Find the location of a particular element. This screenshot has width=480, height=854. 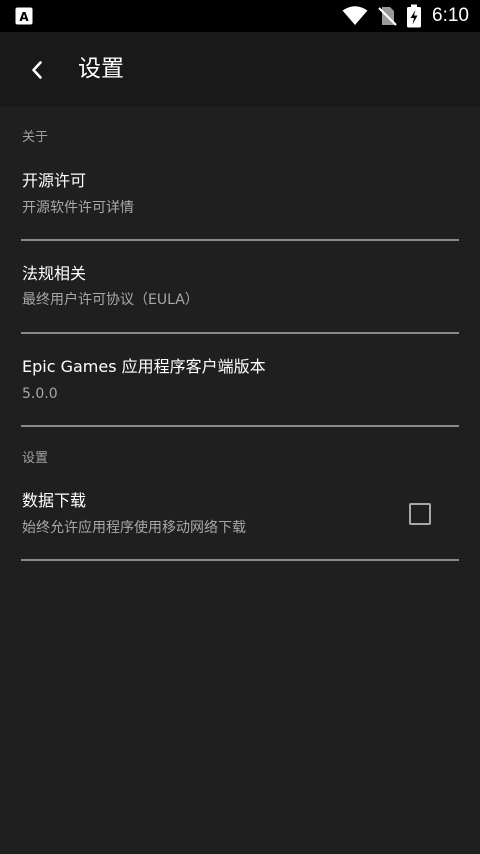

battery-charging-icon is located at coordinates (414, 16).